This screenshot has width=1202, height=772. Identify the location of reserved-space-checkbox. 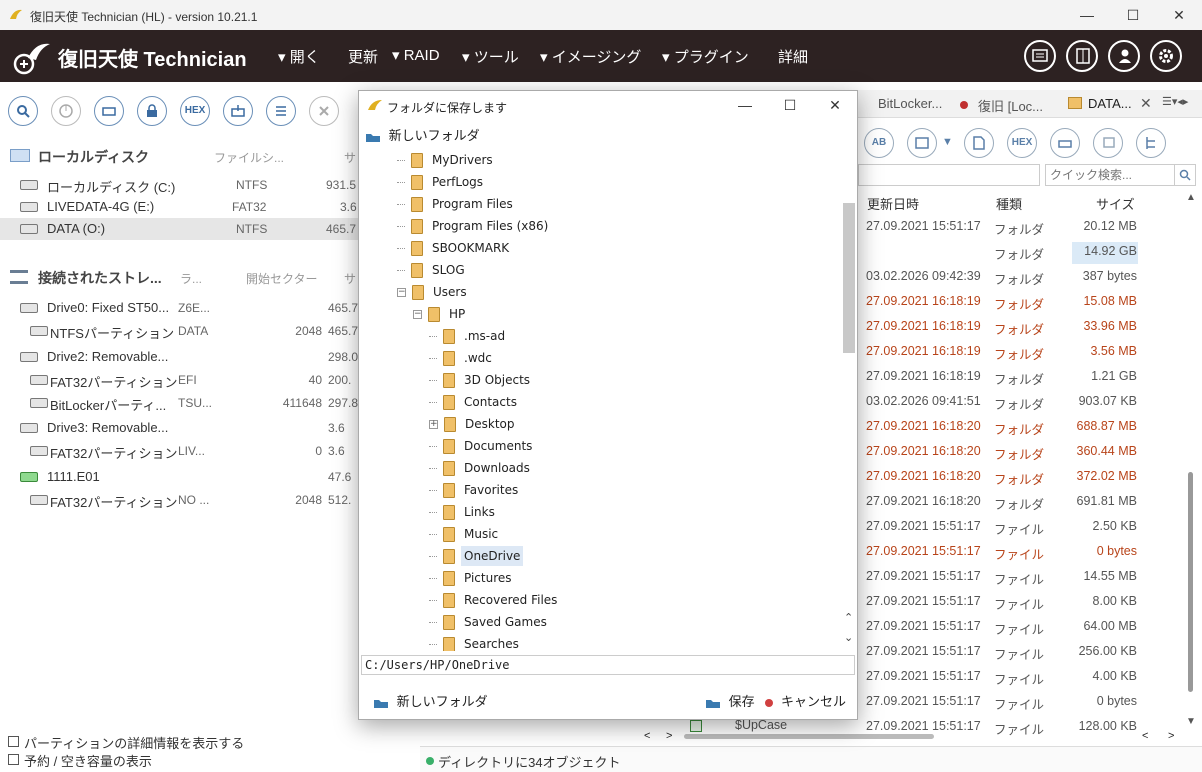
(13, 759).